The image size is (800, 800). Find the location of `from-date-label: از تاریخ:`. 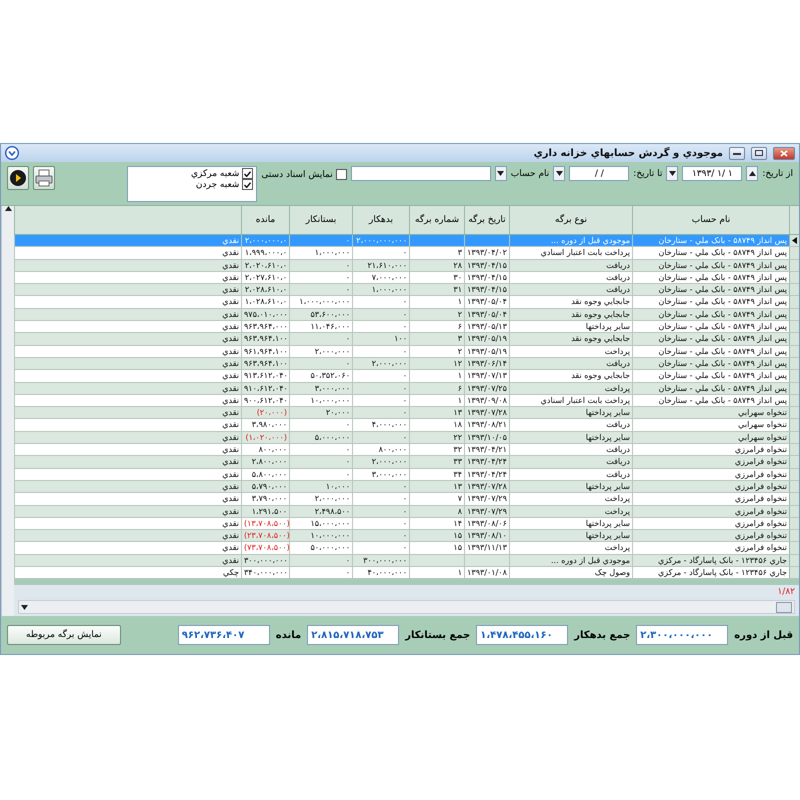

from-date-label: از تاریخ: is located at coordinates (777, 174).